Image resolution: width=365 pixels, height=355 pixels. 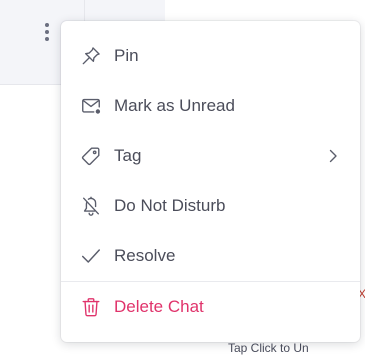 What do you see at coordinates (210, 256) in the screenshot?
I see `menu-item-resolve: Resolve` at bounding box center [210, 256].